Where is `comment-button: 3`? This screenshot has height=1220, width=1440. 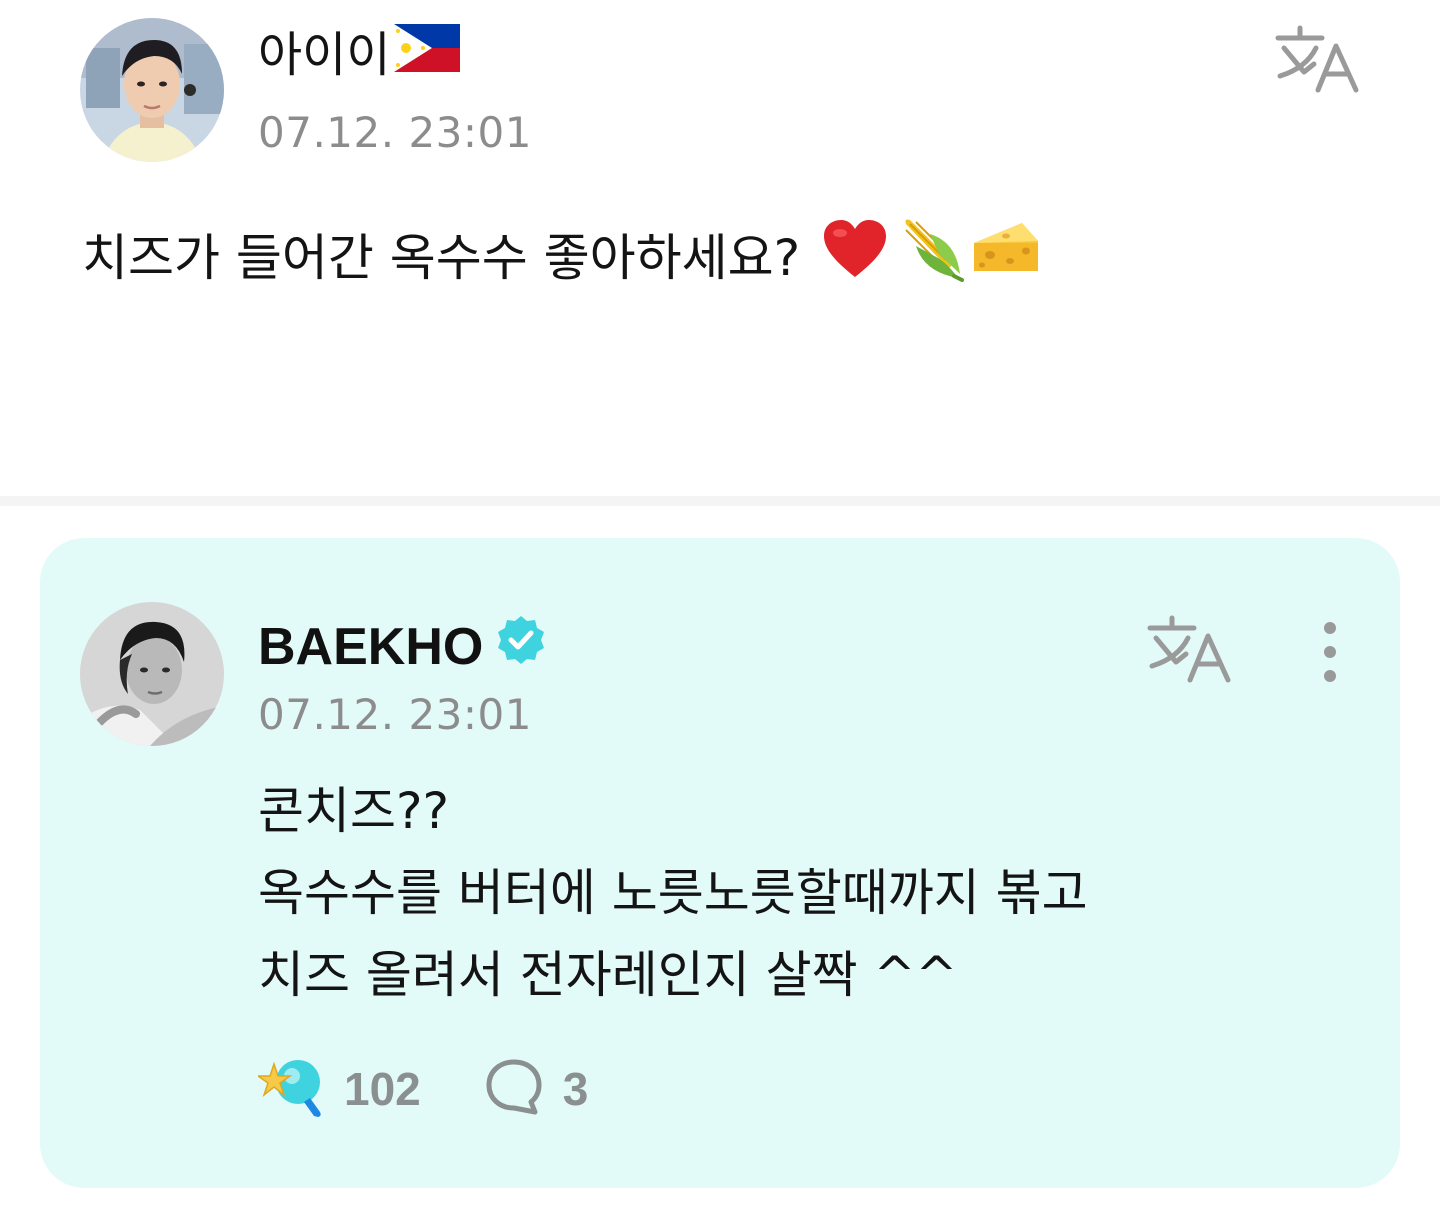
comment-button: 3 is located at coordinates (537, 1089).